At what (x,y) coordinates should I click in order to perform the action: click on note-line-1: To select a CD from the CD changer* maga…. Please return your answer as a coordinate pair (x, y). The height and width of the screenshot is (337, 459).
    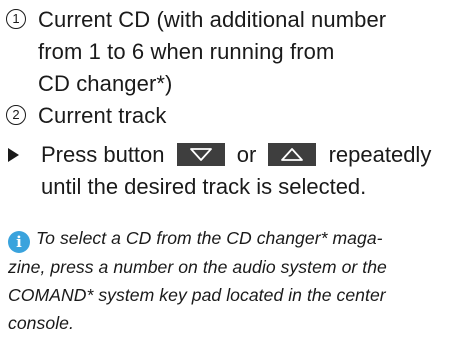
    Looking at the image, I should click on (209, 238).